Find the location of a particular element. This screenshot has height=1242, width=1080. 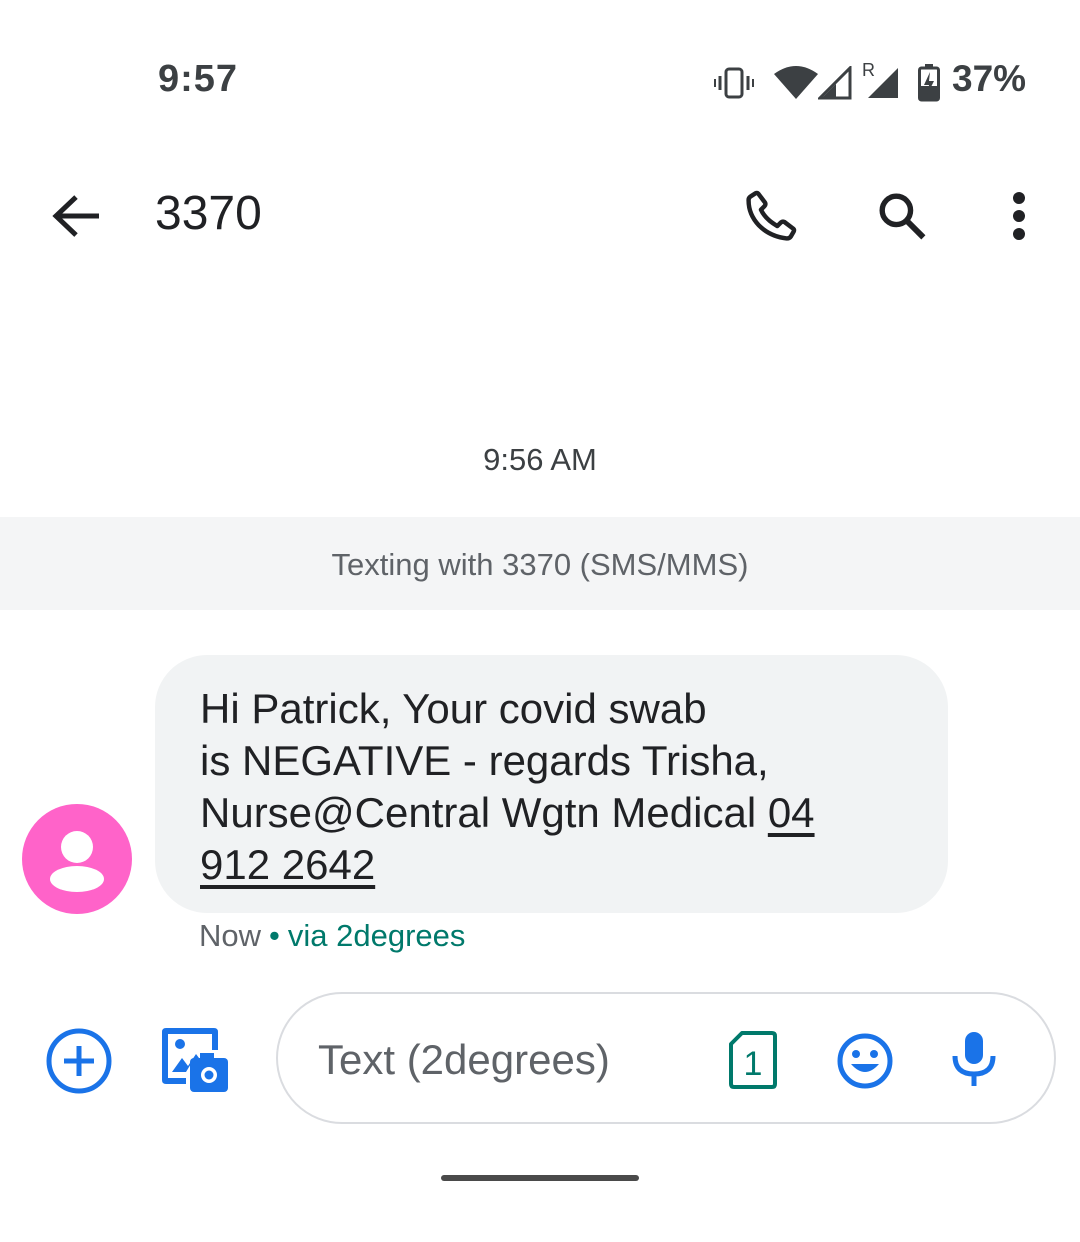

status-icons: R 37% is located at coordinates (870, 83).